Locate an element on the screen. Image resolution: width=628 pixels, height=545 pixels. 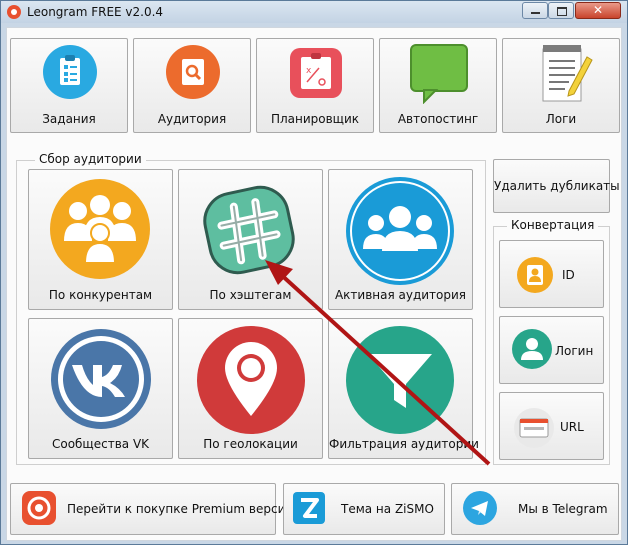
vk-communities-button: Сообщества VK is located at coordinates (100, 388).